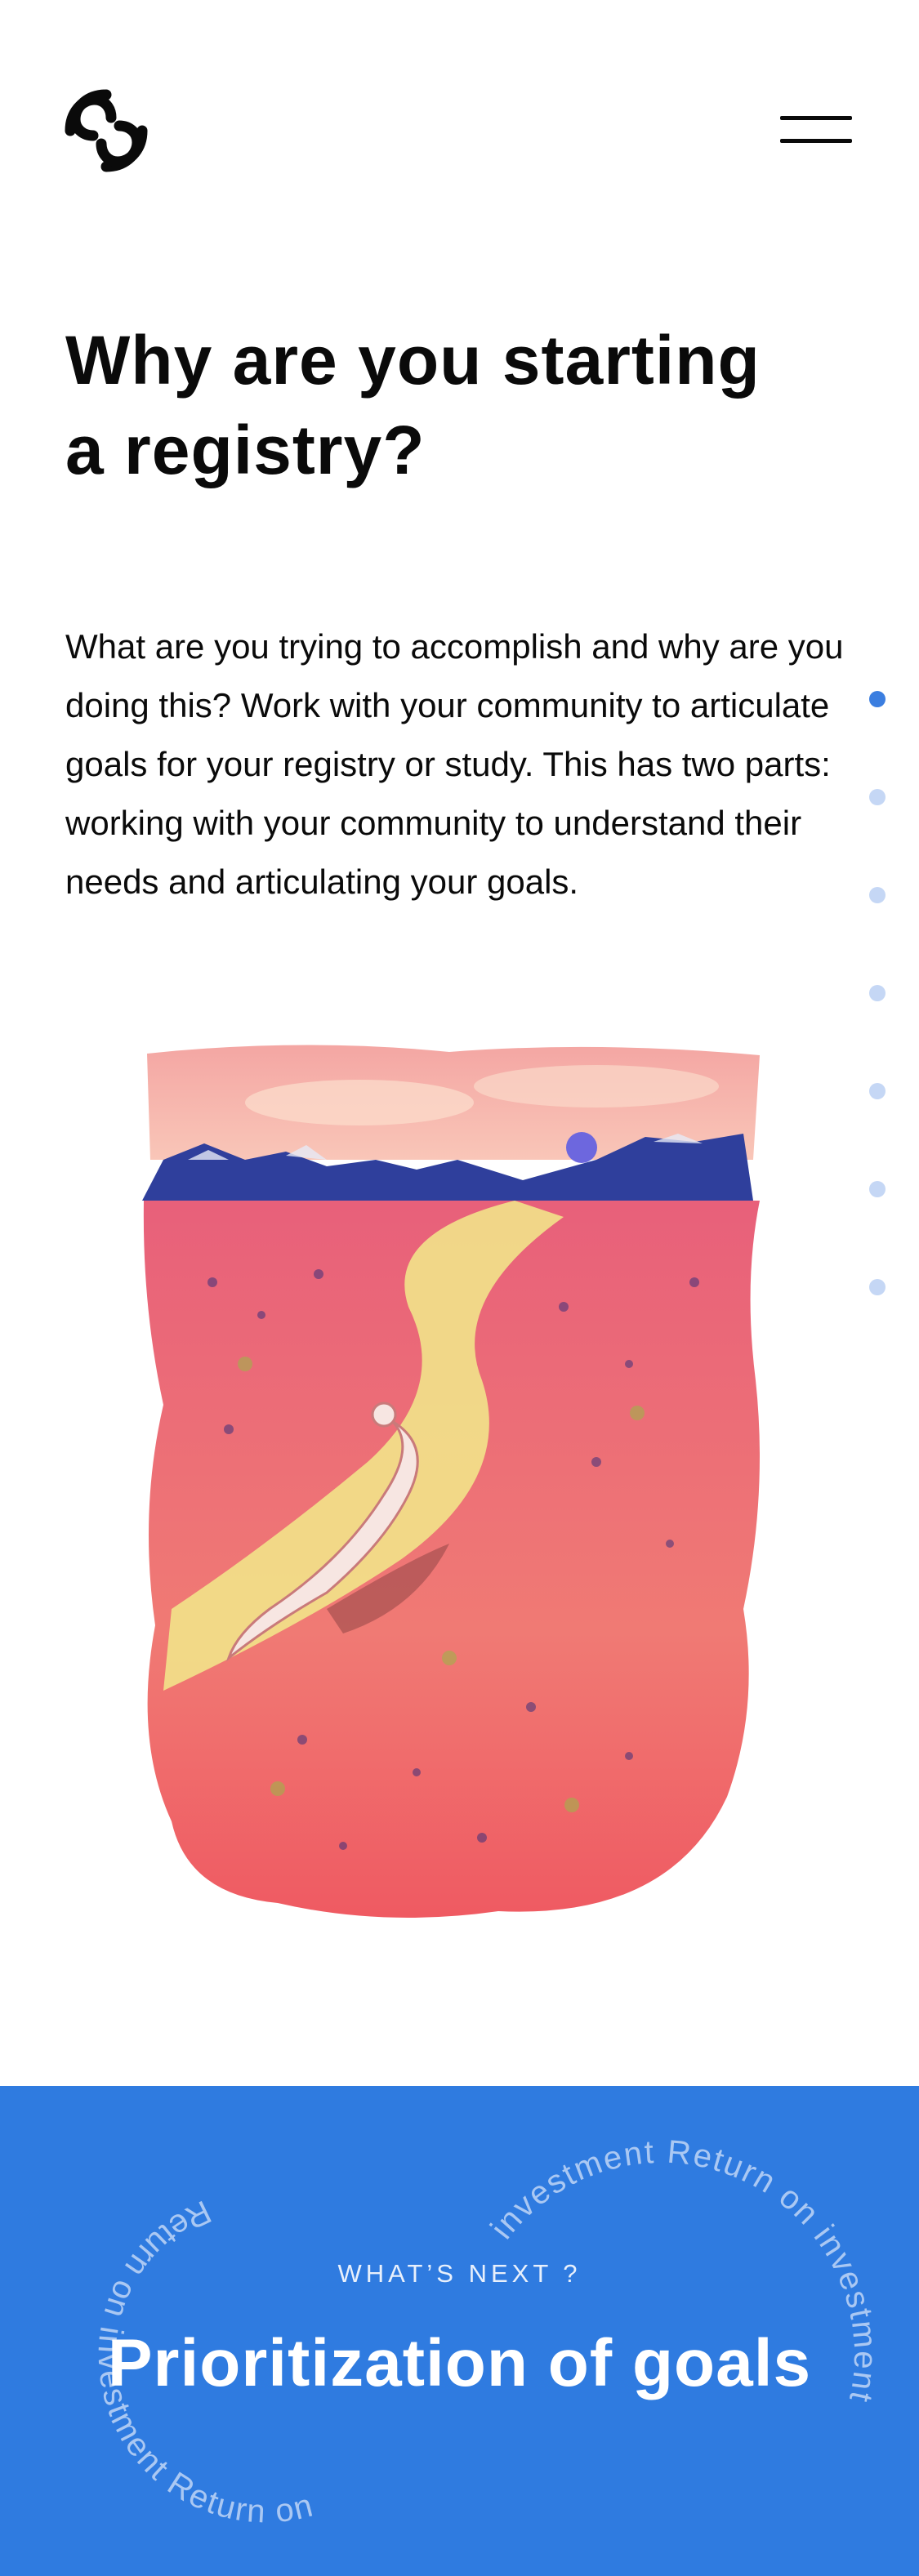 Image resolution: width=919 pixels, height=2576 pixels. Describe the element at coordinates (106, 130) in the screenshot. I see `logo-icon` at that location.